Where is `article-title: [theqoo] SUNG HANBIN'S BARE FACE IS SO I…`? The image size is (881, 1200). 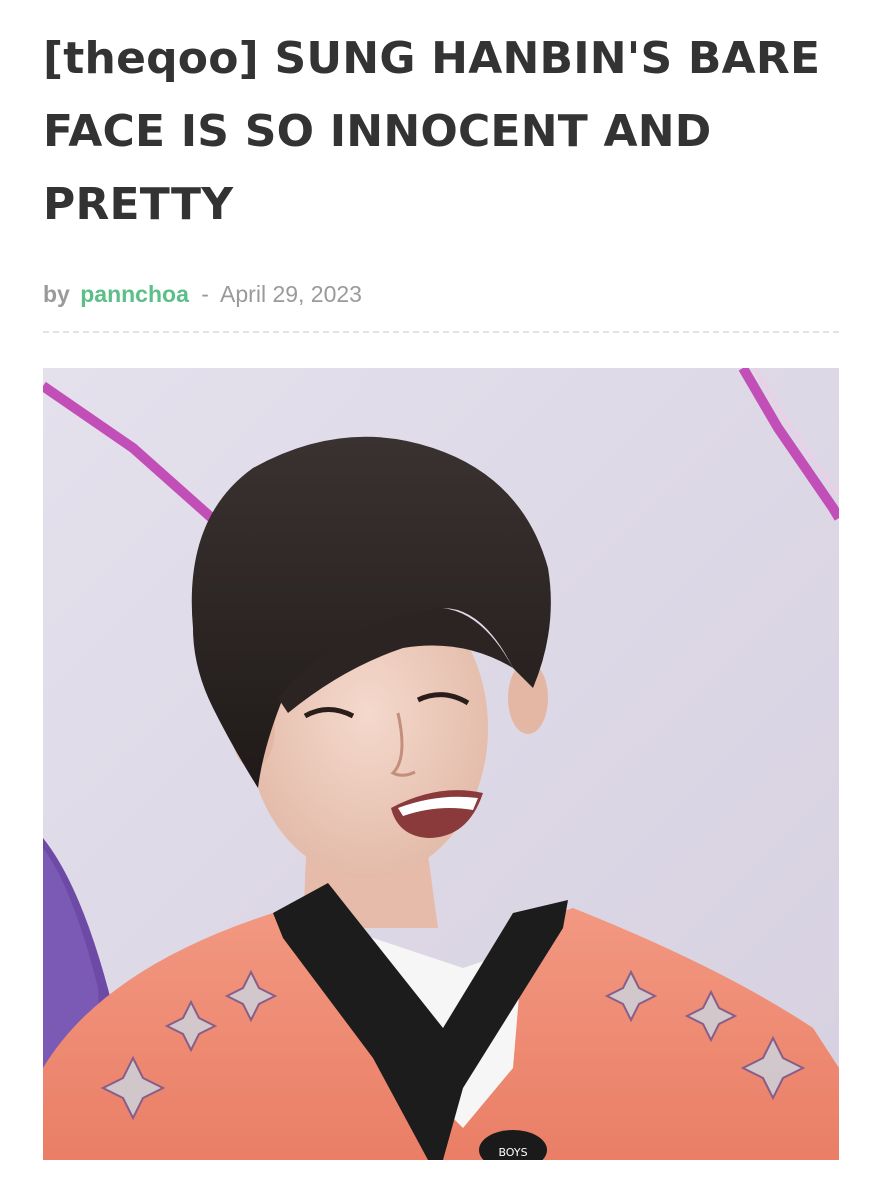
article-title: [theqoo] SUNG HANBIN'S BARE FACE IS SO I… is located at coordinates (432, 131).